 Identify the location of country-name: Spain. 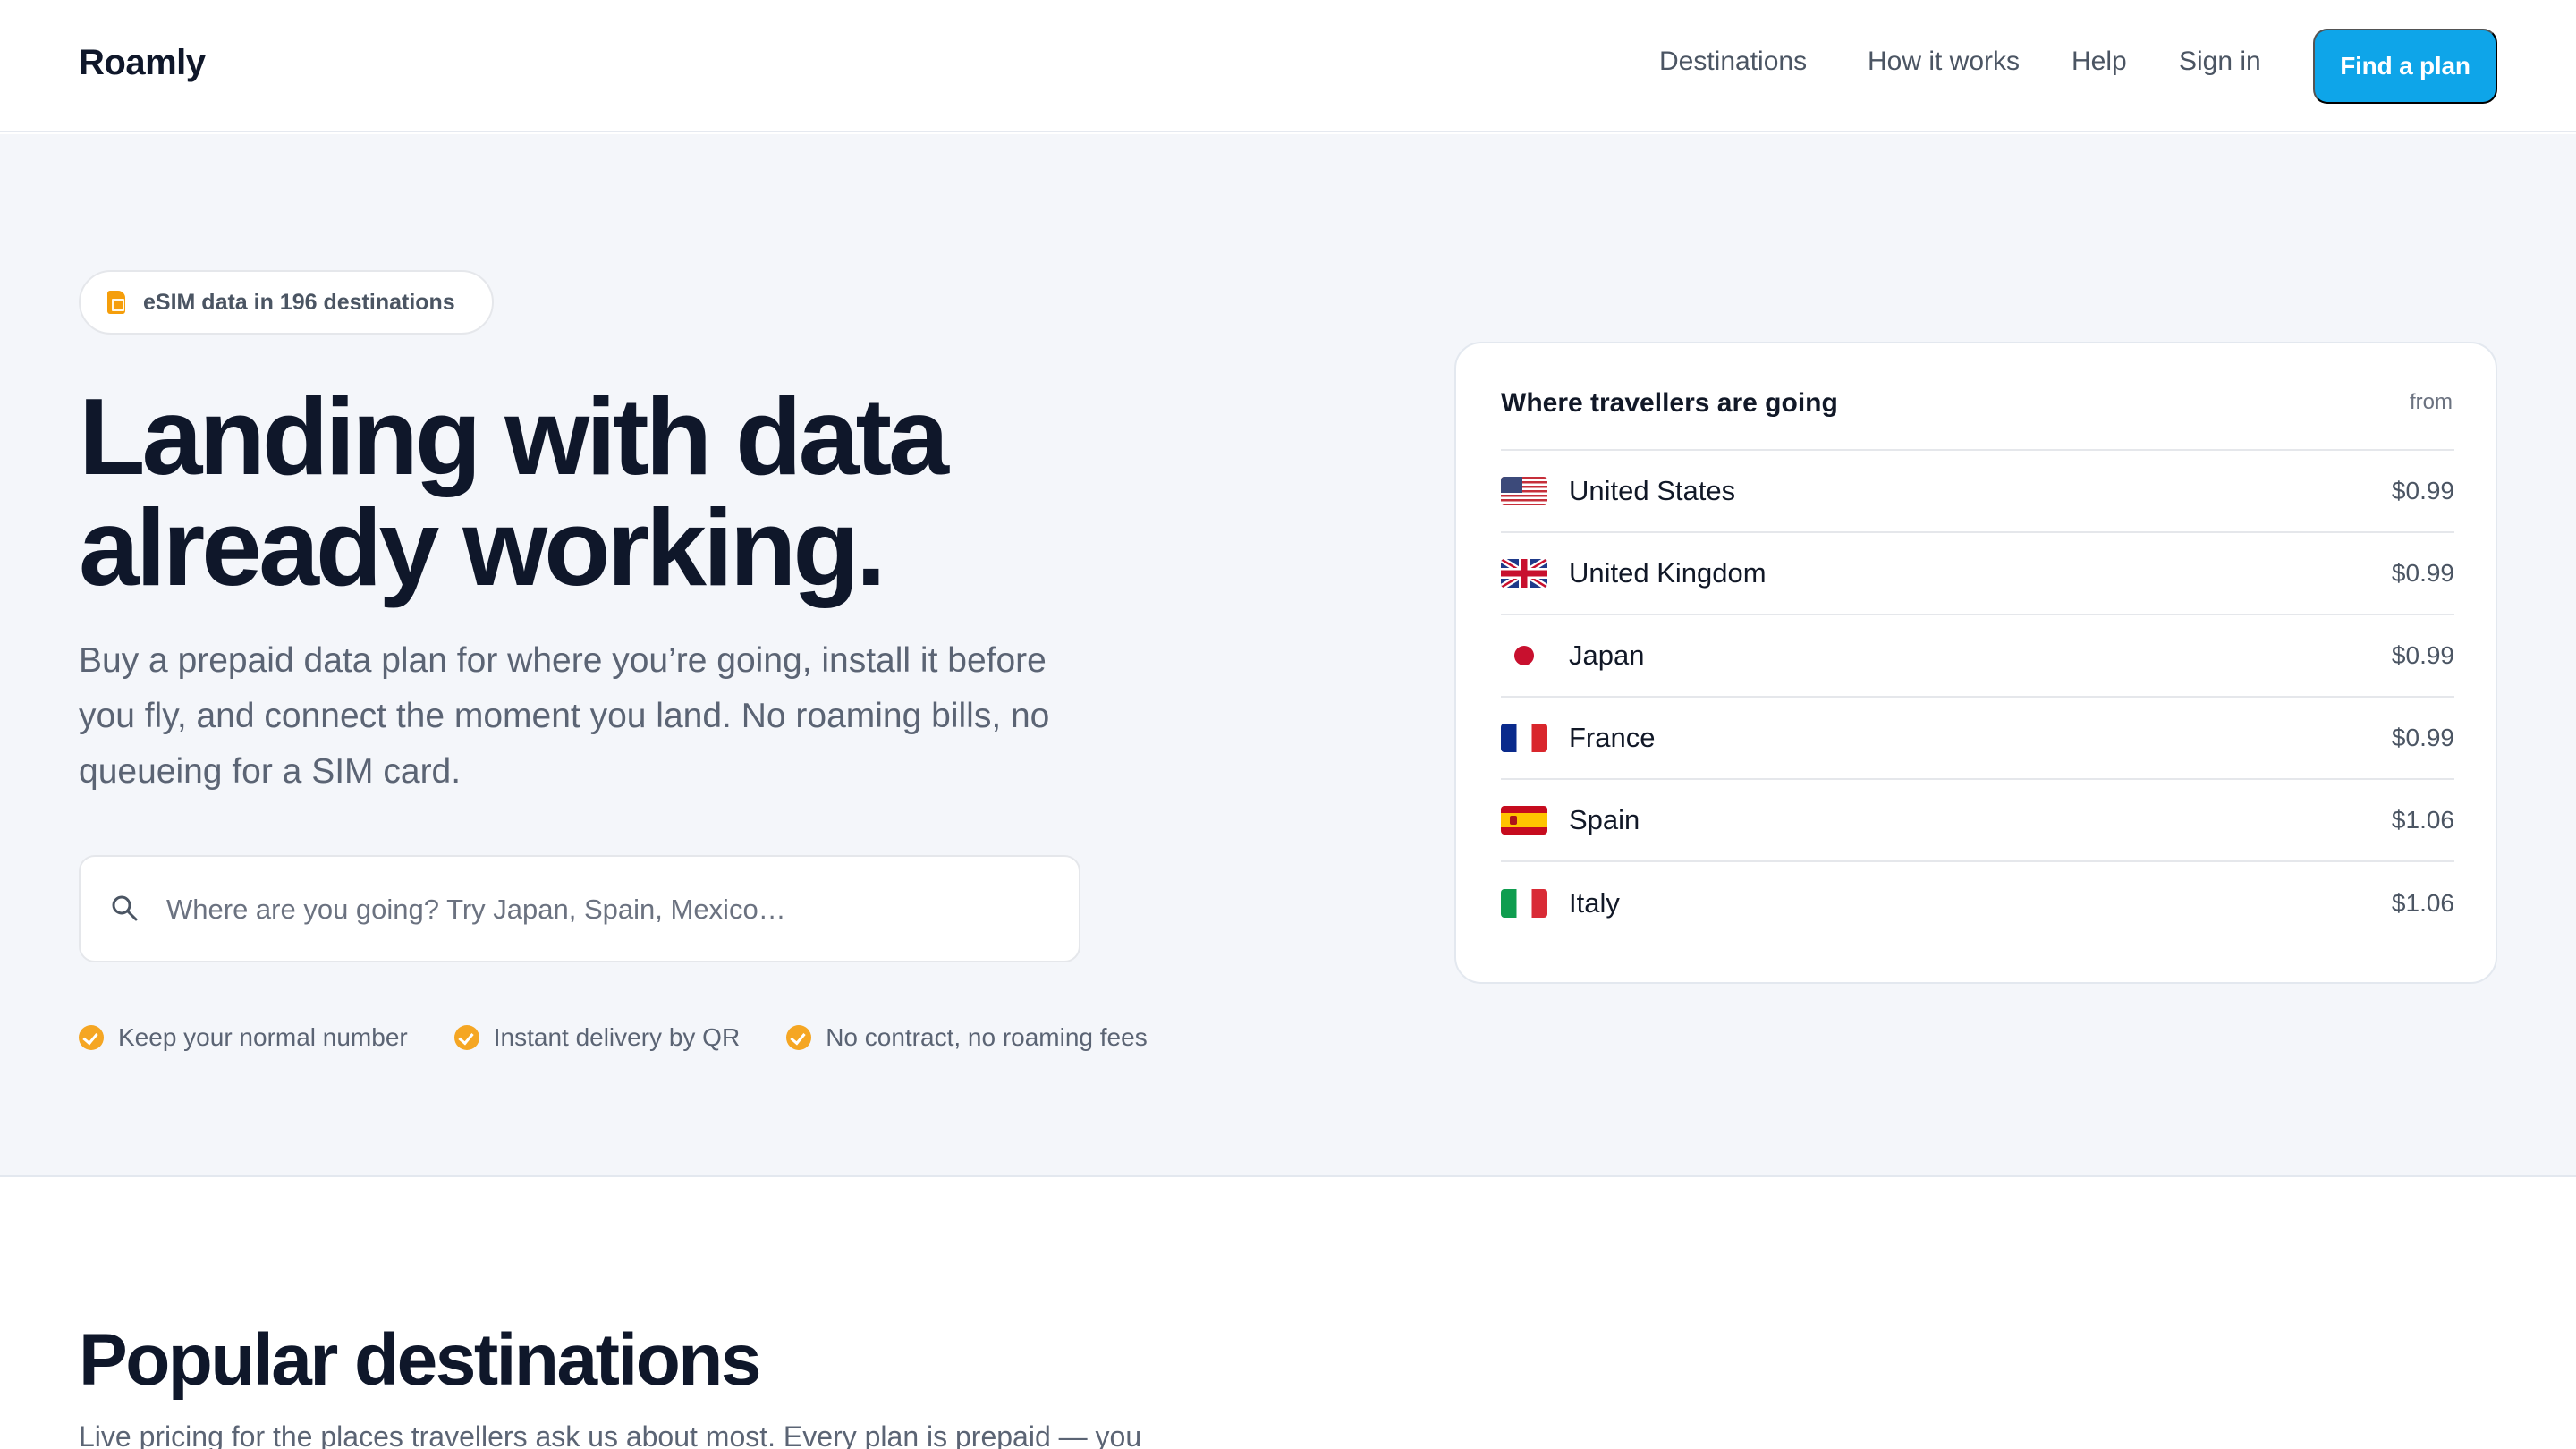
(1604, 819).